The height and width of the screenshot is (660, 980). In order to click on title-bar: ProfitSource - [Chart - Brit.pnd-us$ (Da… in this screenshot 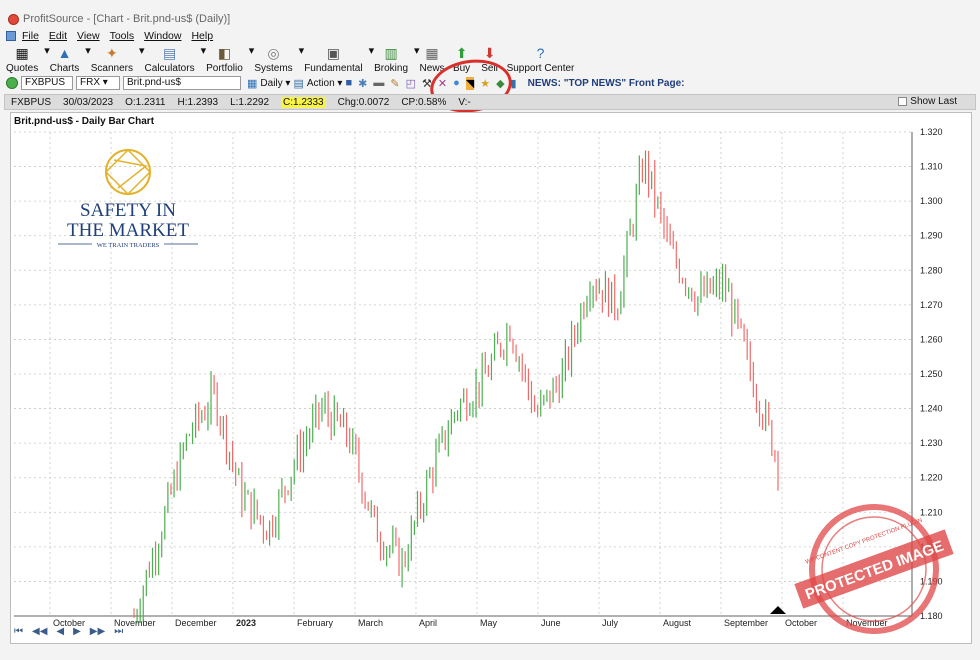, I will do `click(490, 19)`.